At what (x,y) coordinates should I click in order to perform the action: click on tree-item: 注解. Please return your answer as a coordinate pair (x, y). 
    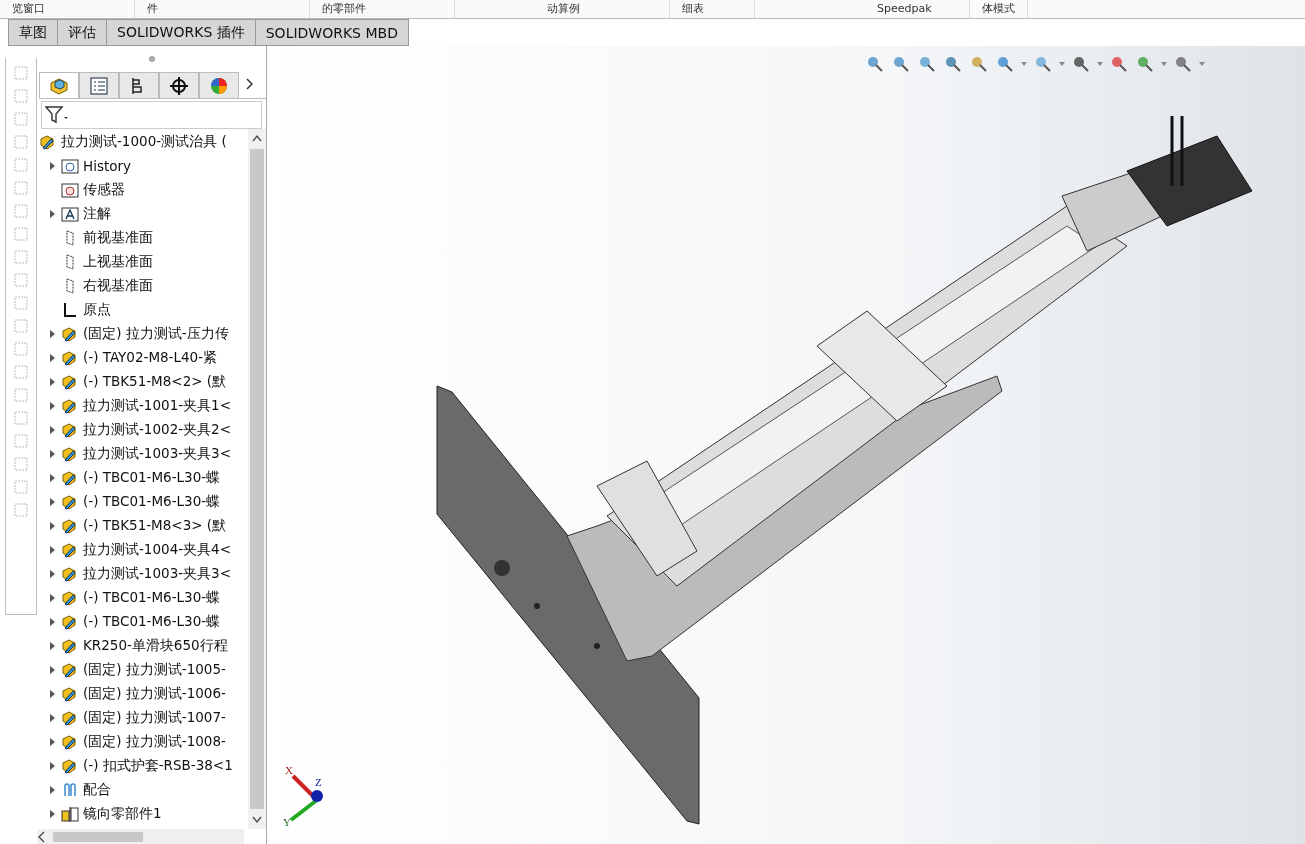
    Looking at the image, I should click on (142, 214).